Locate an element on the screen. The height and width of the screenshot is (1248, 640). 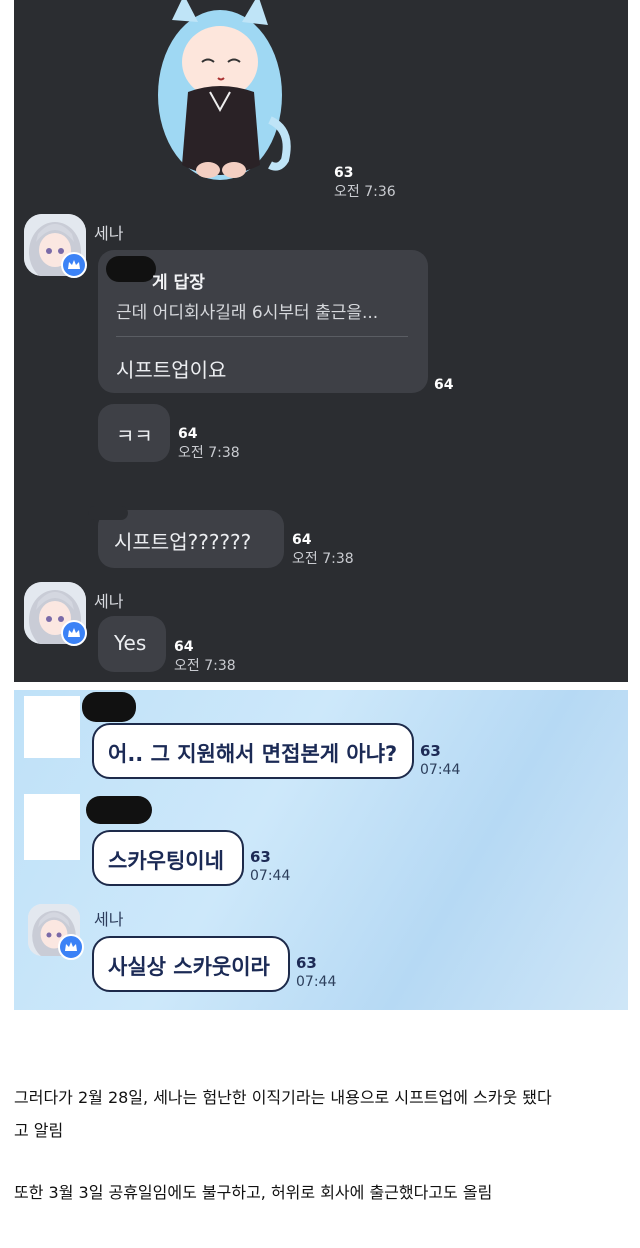
message-bubble: 시프트업?????? is located at coordinates (186, 537).